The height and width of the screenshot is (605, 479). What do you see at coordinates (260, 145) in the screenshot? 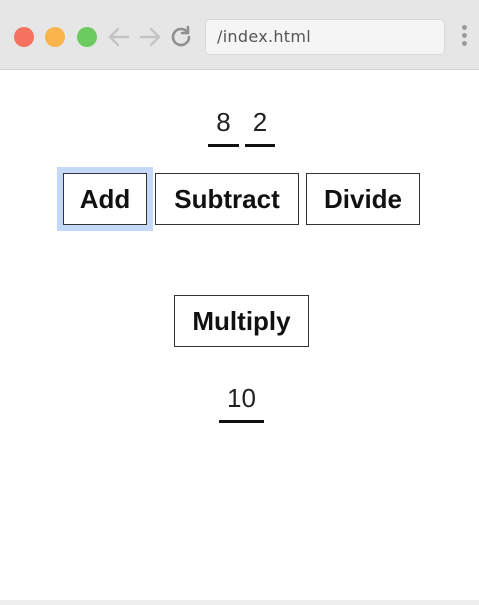
I see `operand-b-underline` at bounding box center [260, 145].